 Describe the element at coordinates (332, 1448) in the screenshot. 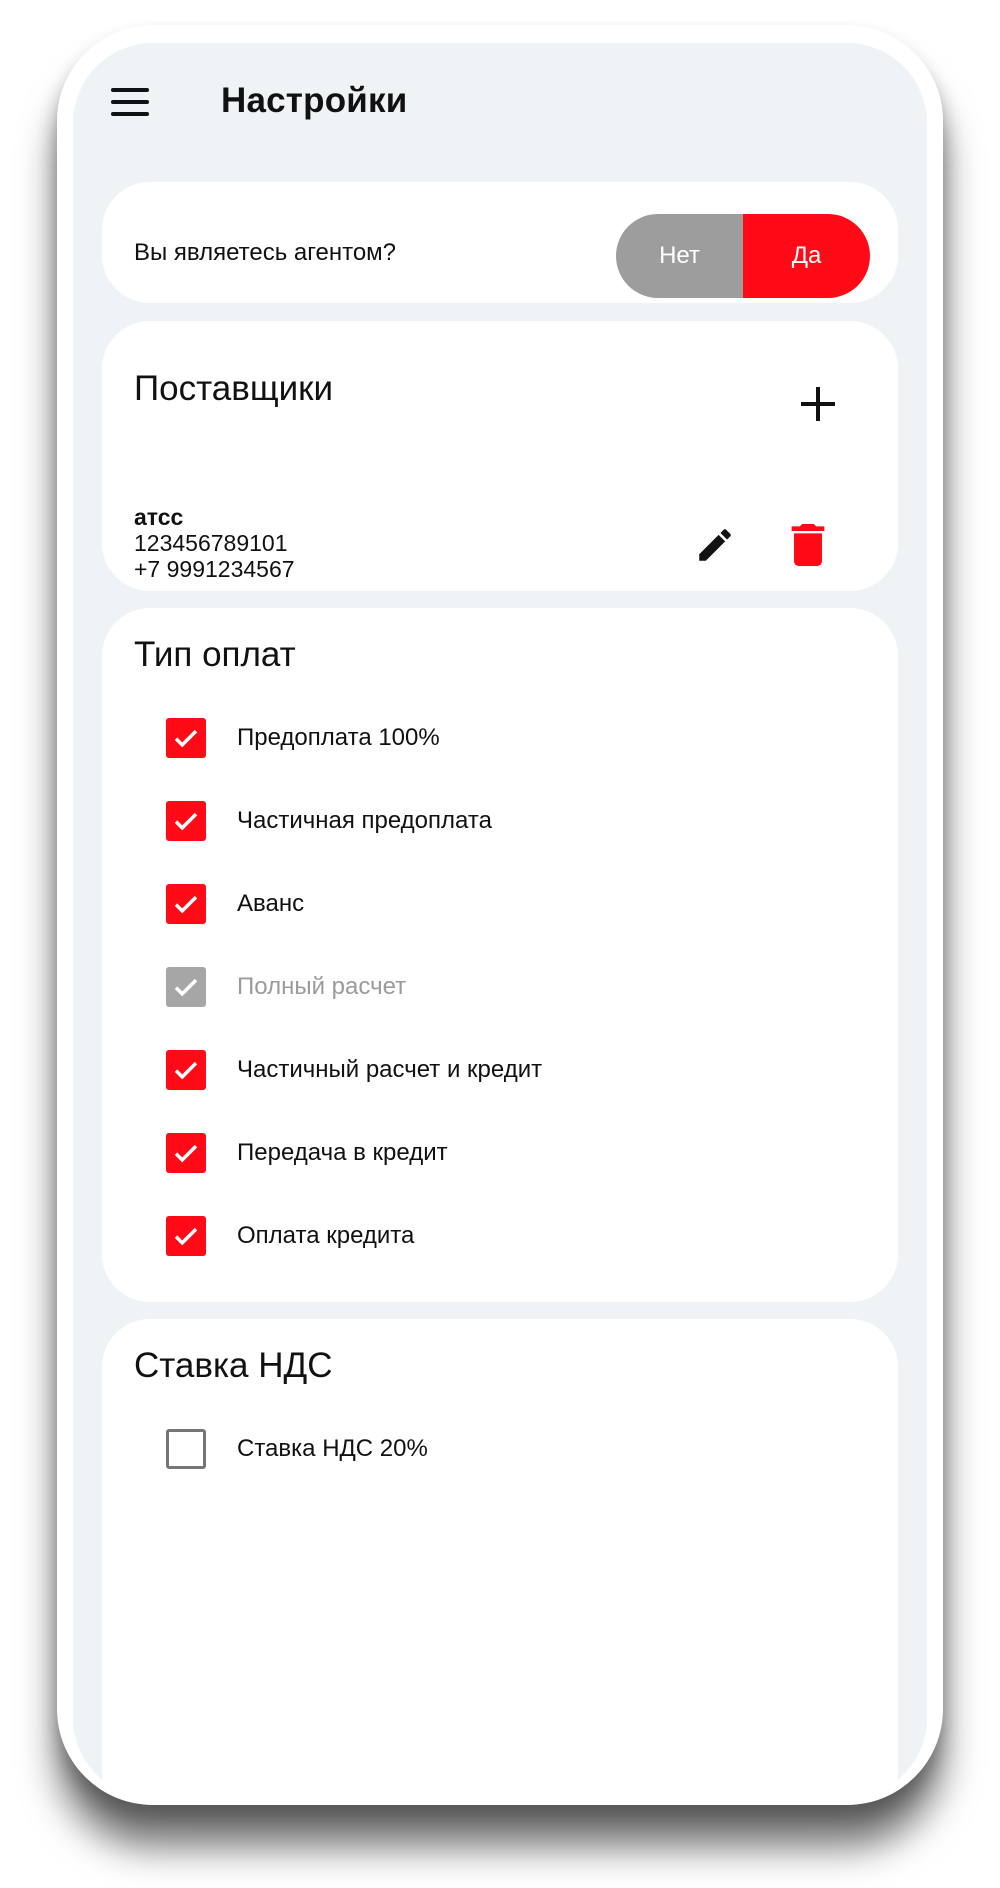

I see `vat-option-label: Ставка НДС 20%` at that location.